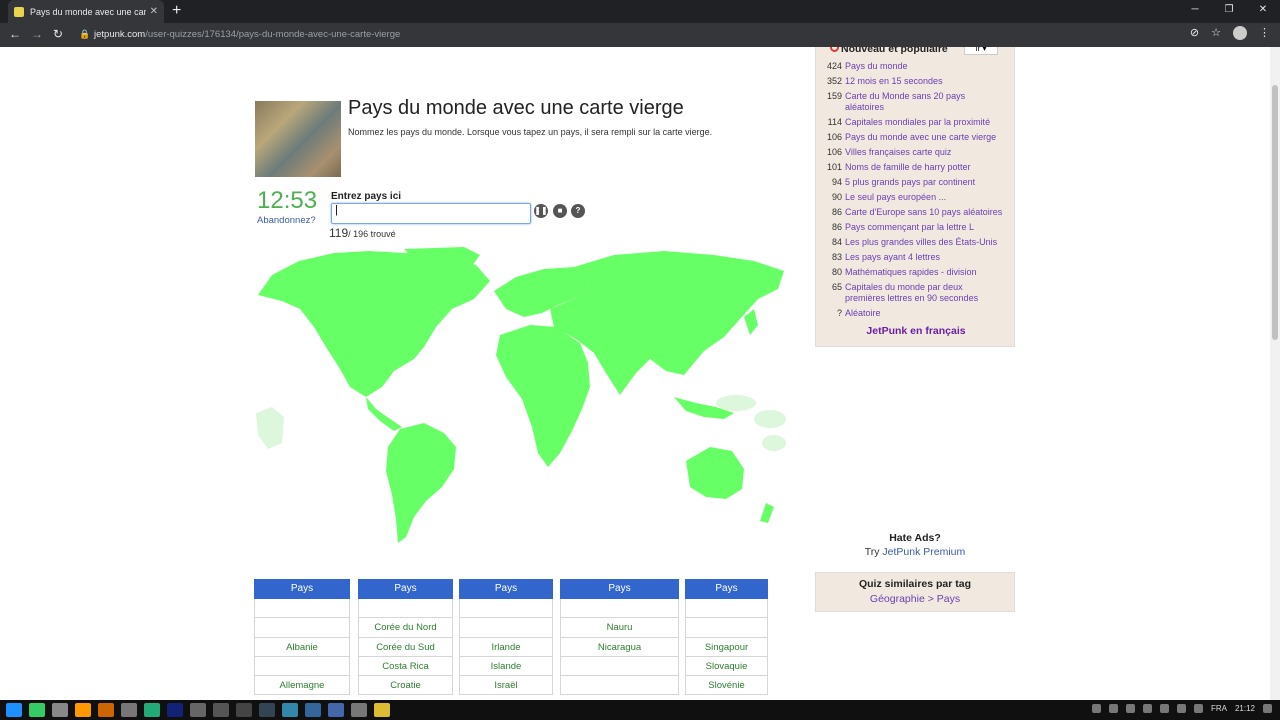  I want to click on notifications-icon, so click(1267, 708).